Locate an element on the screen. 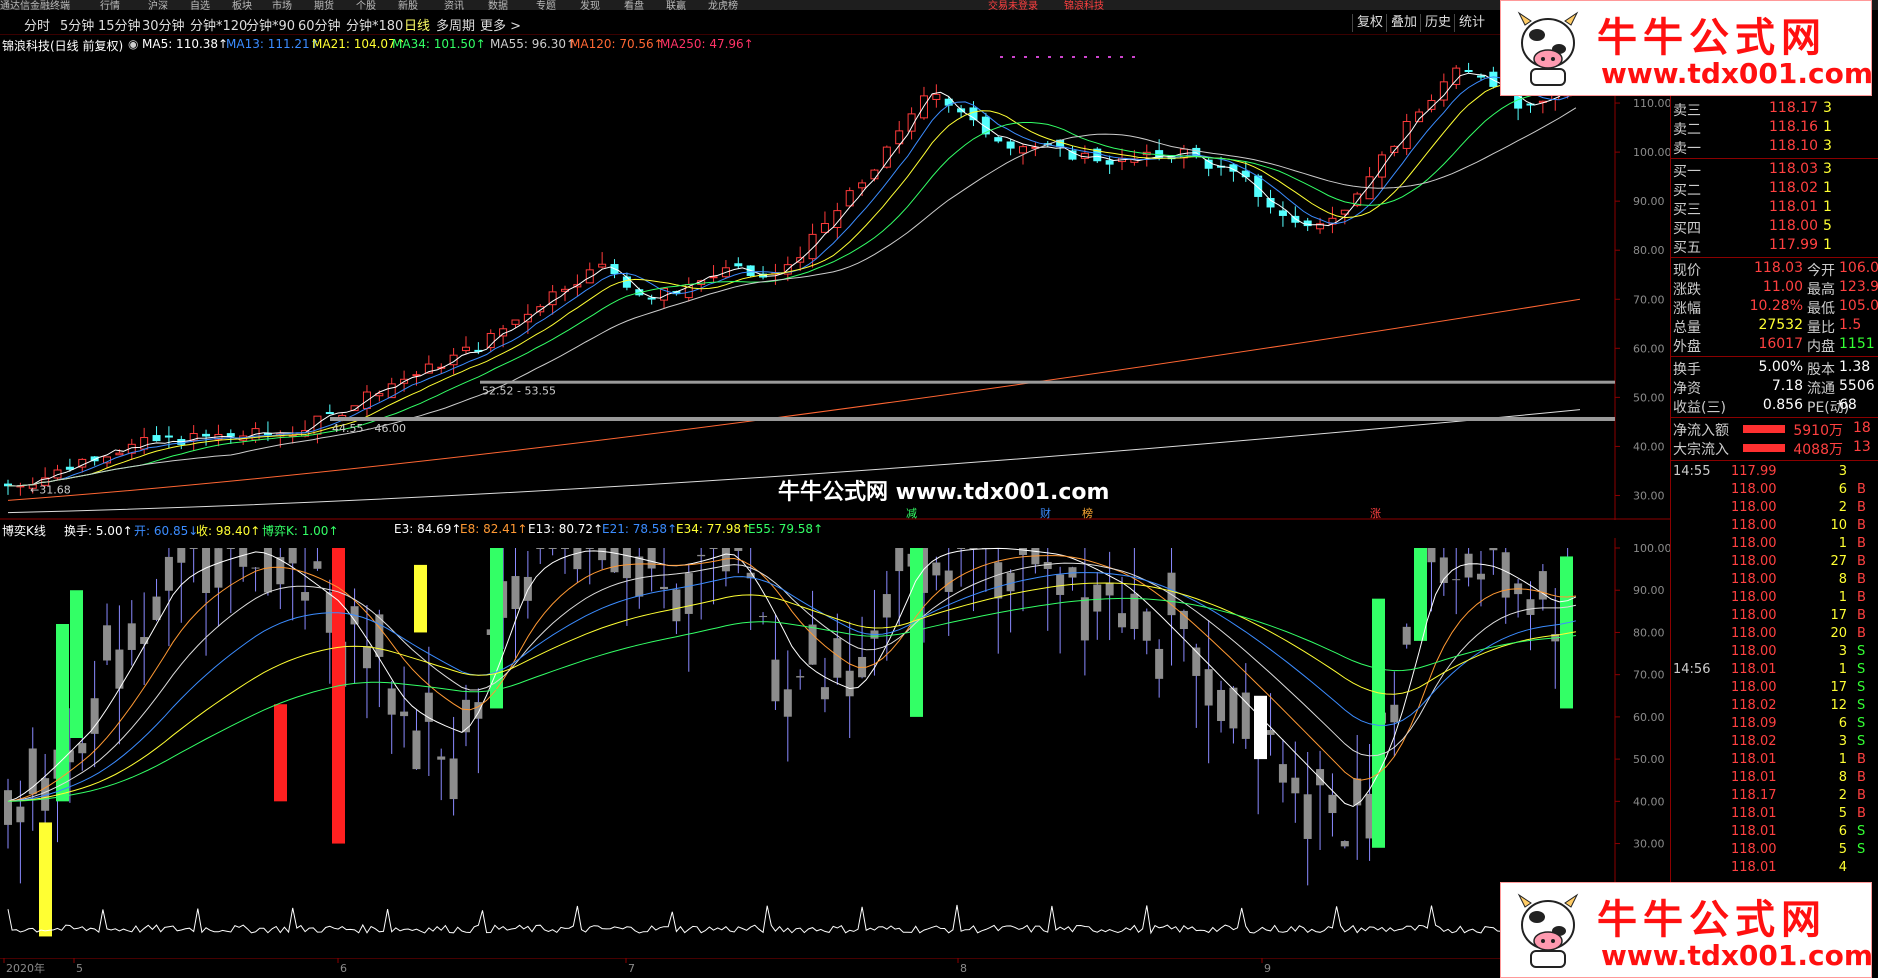  toolbar-button: 叠加 is located at coordinates (1403, 23).